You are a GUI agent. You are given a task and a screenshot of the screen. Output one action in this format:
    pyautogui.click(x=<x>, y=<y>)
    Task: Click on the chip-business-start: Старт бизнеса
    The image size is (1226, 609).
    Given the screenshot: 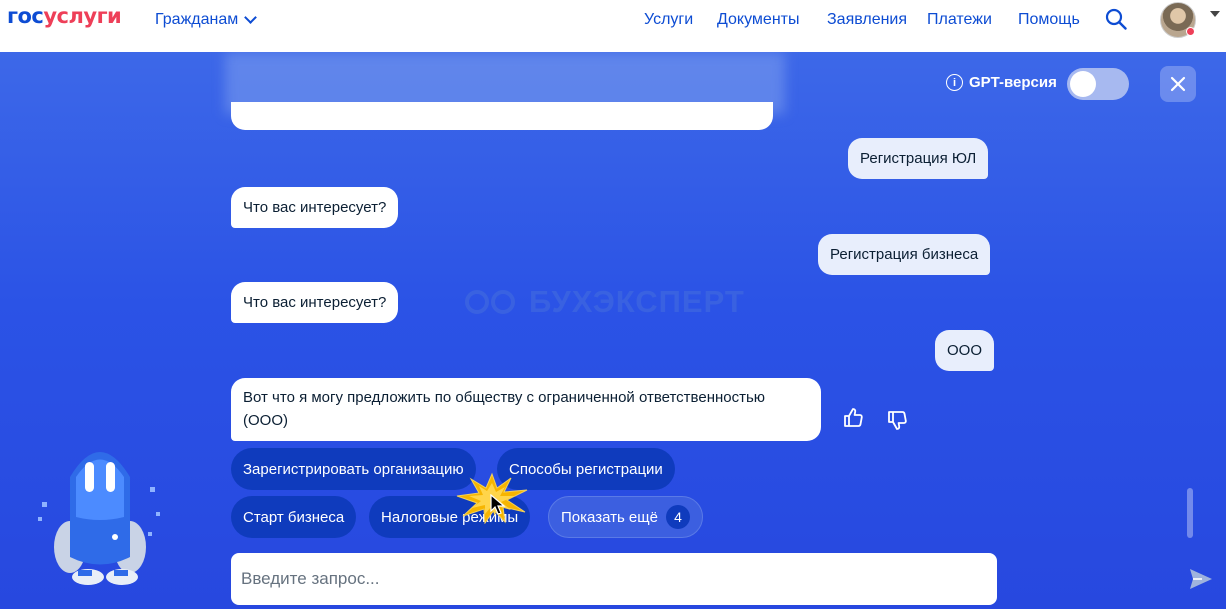 What is the action you would take?
    pyautogui.click(x=294, y=517)
    